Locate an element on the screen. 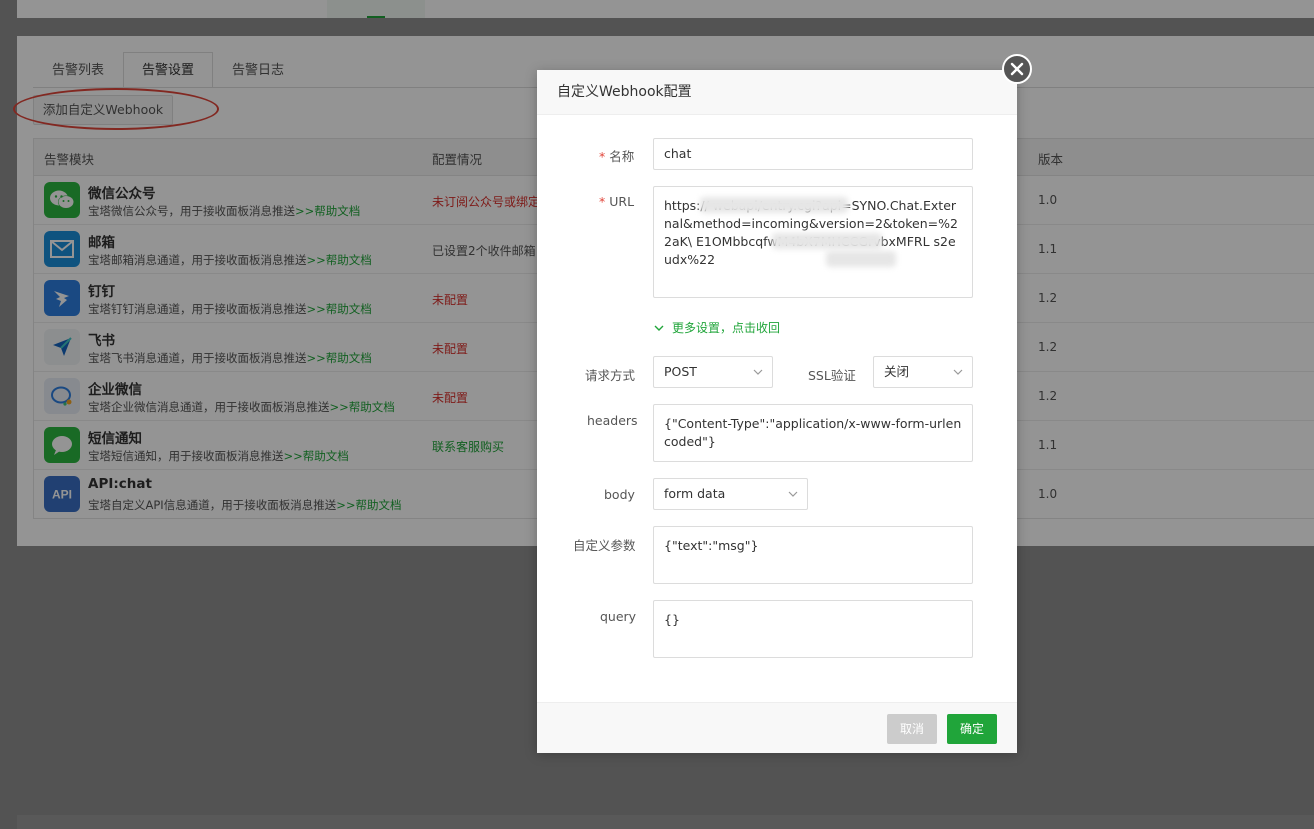 This screenshot has height=829, width=1314. name-input: chat is located at coordinates (813, 154).